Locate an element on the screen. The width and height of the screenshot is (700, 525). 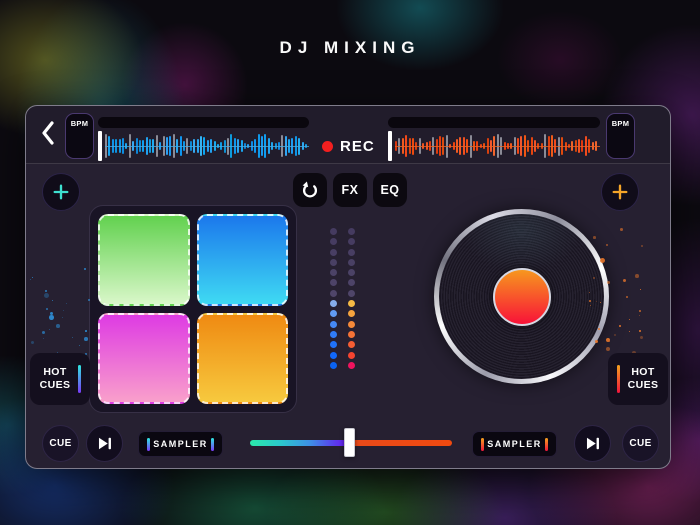
skip-button-left is located at coordinates (104, 443).